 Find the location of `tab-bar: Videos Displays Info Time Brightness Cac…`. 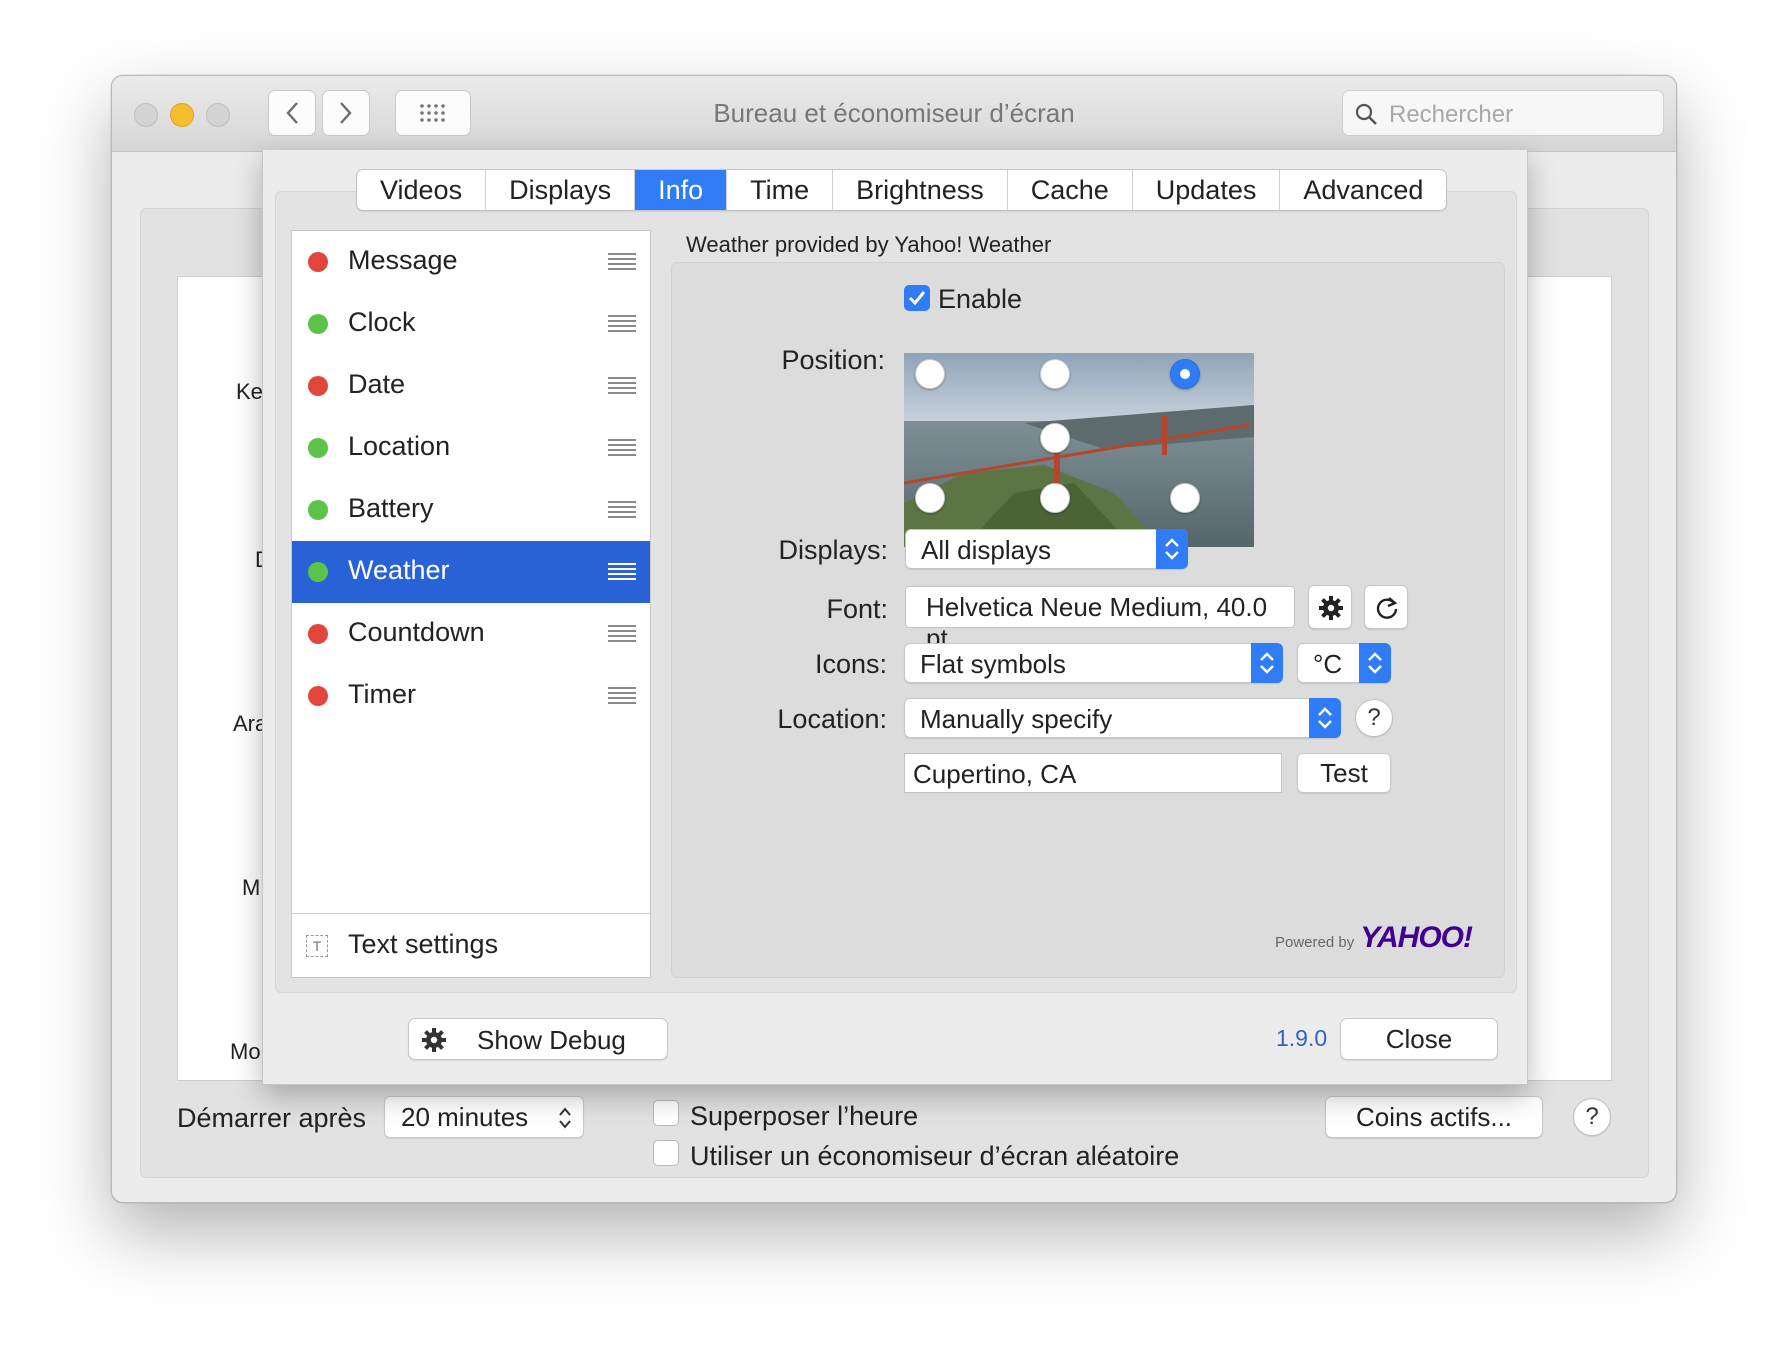

tab-bar: Videos Displays Info Time Brightness Cac… is located at coordinates (902, 190).